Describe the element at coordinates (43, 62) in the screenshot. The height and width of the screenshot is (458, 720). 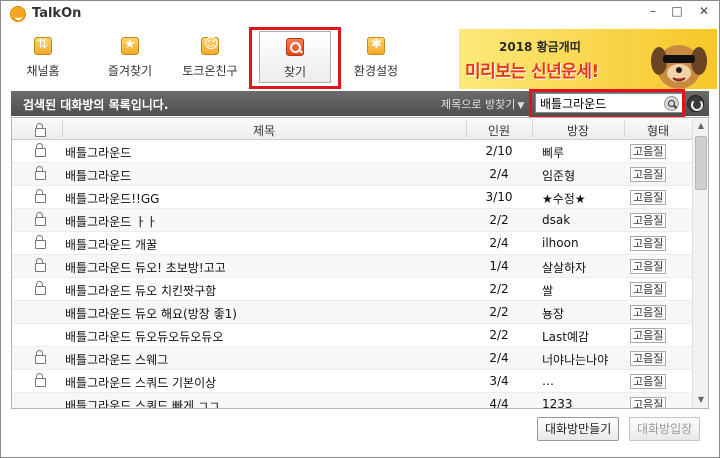
I see `channel-home-button: 채널홈` at that location.